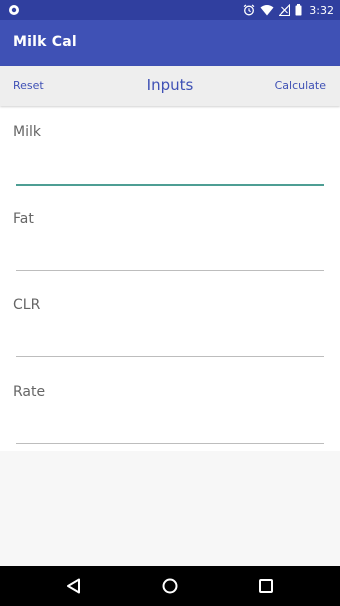 This screenshot has width=340, height=606. What do you see at coordinates (249, 10) in the screenshot?
I see `alarm-icon` at bounding box center [249, 10].